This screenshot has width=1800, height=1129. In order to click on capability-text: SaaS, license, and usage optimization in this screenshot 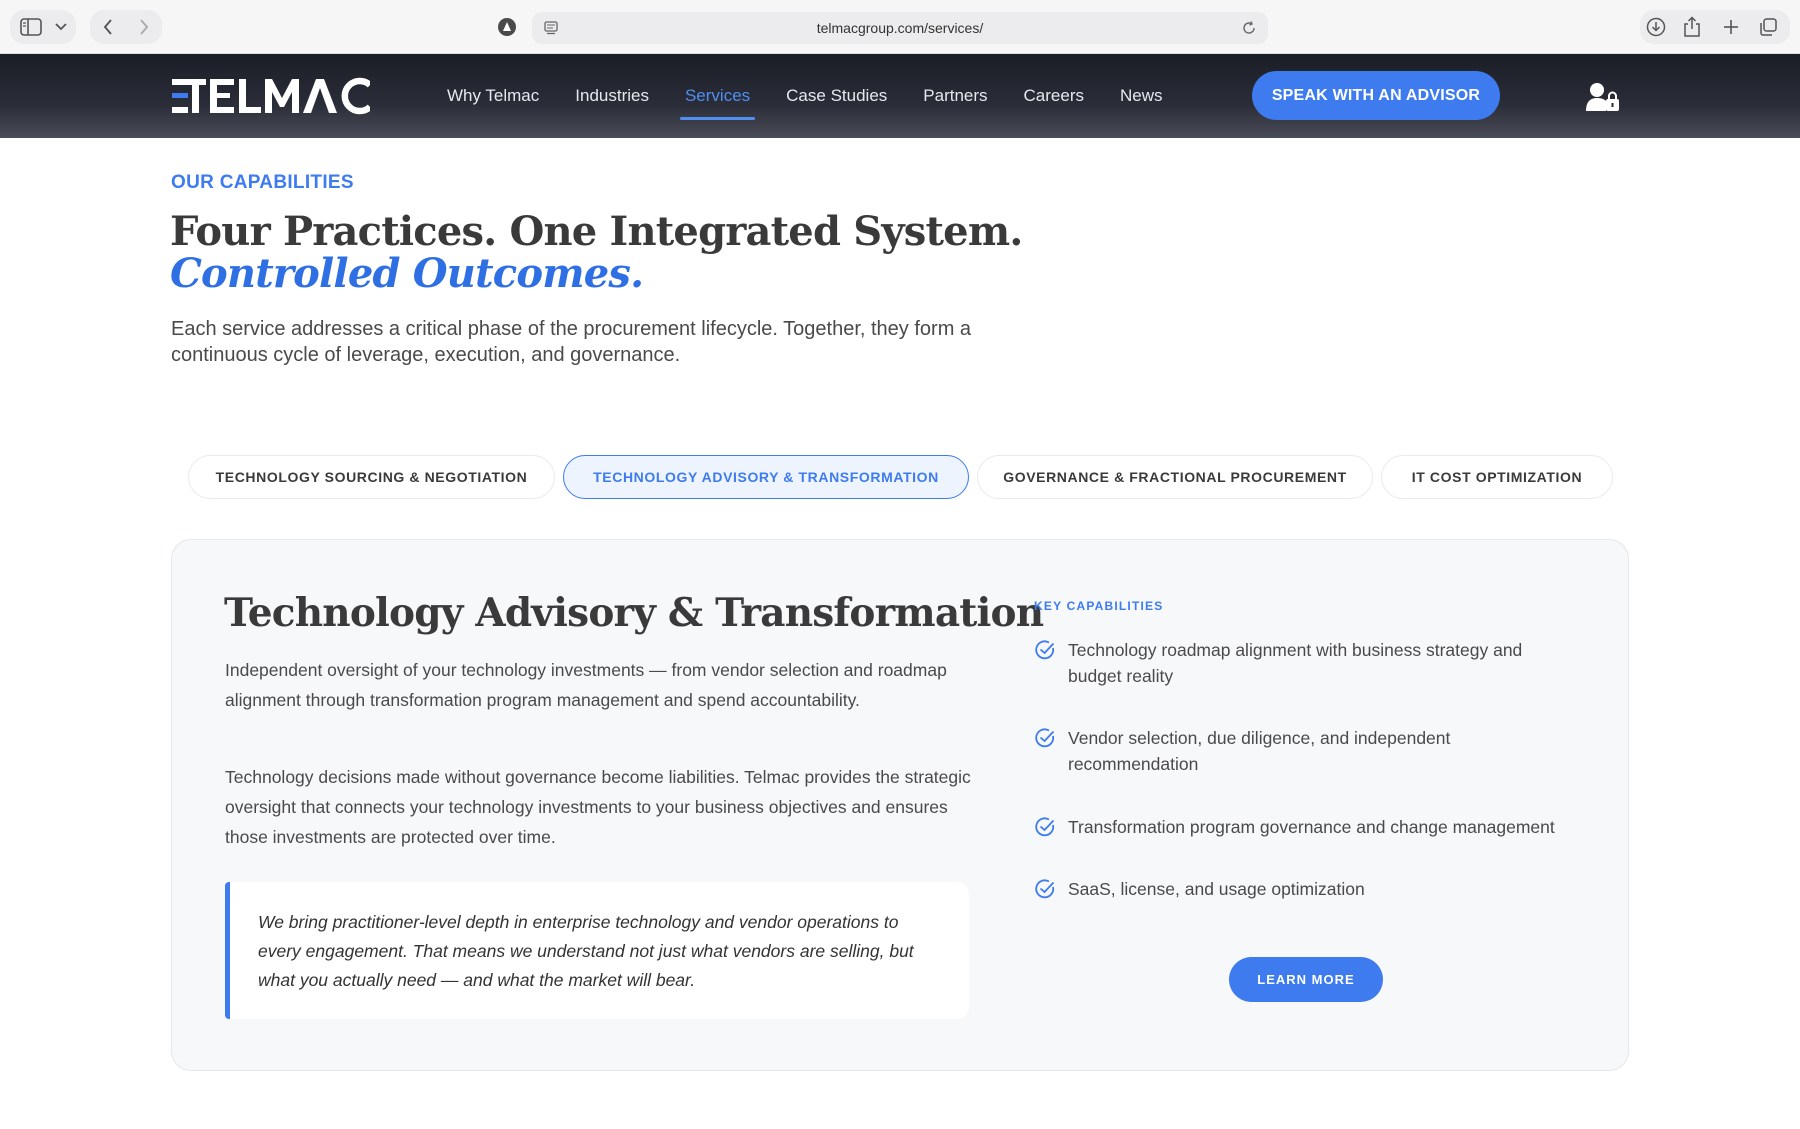, I will do `click(1216, 889)`.